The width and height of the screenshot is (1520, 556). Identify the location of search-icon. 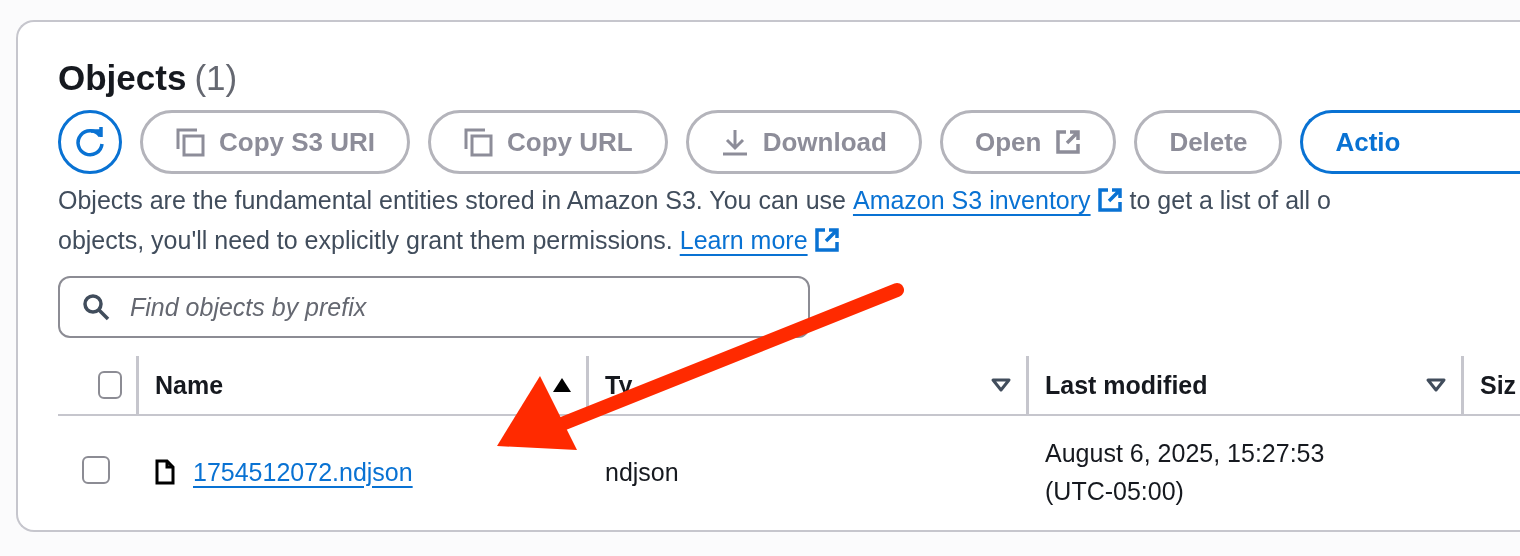
(96, 307).